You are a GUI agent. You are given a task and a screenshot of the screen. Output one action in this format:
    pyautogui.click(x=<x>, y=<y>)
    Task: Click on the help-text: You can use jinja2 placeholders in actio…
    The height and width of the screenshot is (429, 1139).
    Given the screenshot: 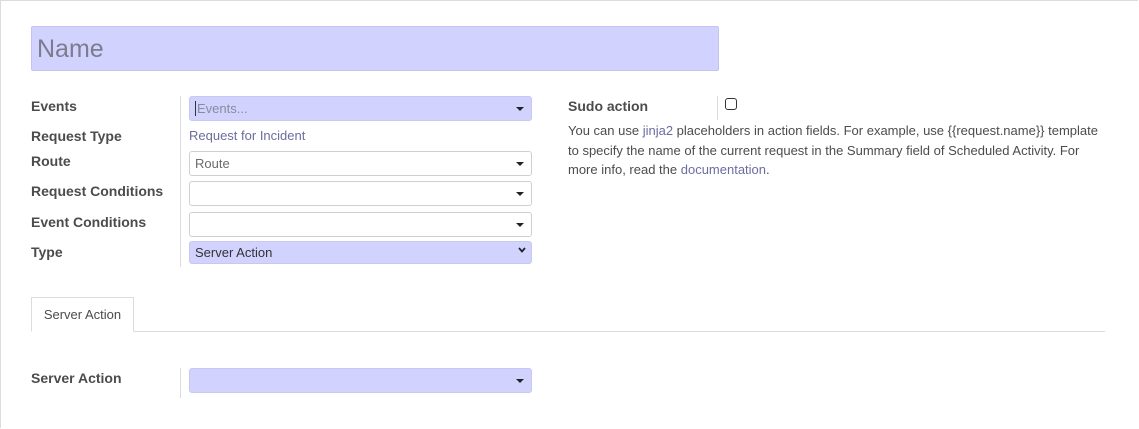 What is the action you would take?
    pyautogui.click(x=838, y=150)
    